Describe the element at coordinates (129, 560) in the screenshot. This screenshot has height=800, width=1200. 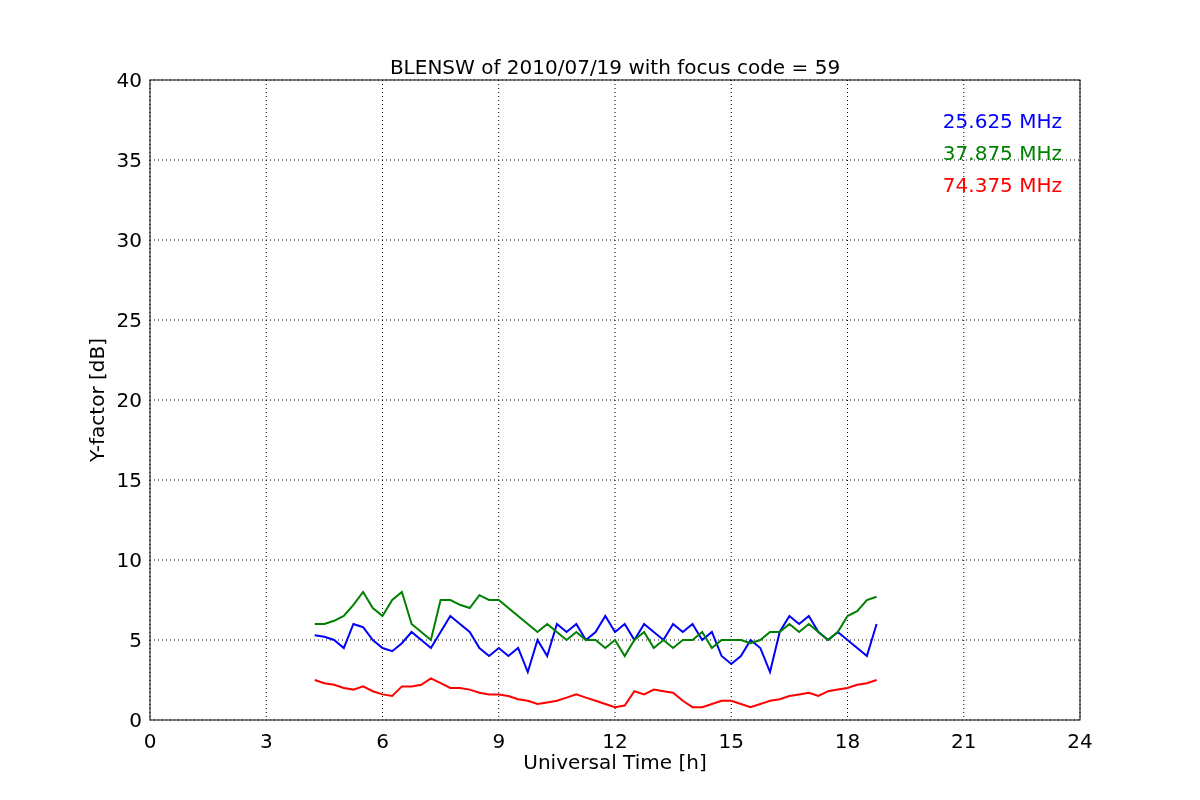
I see `tick-label: 10` at that location.